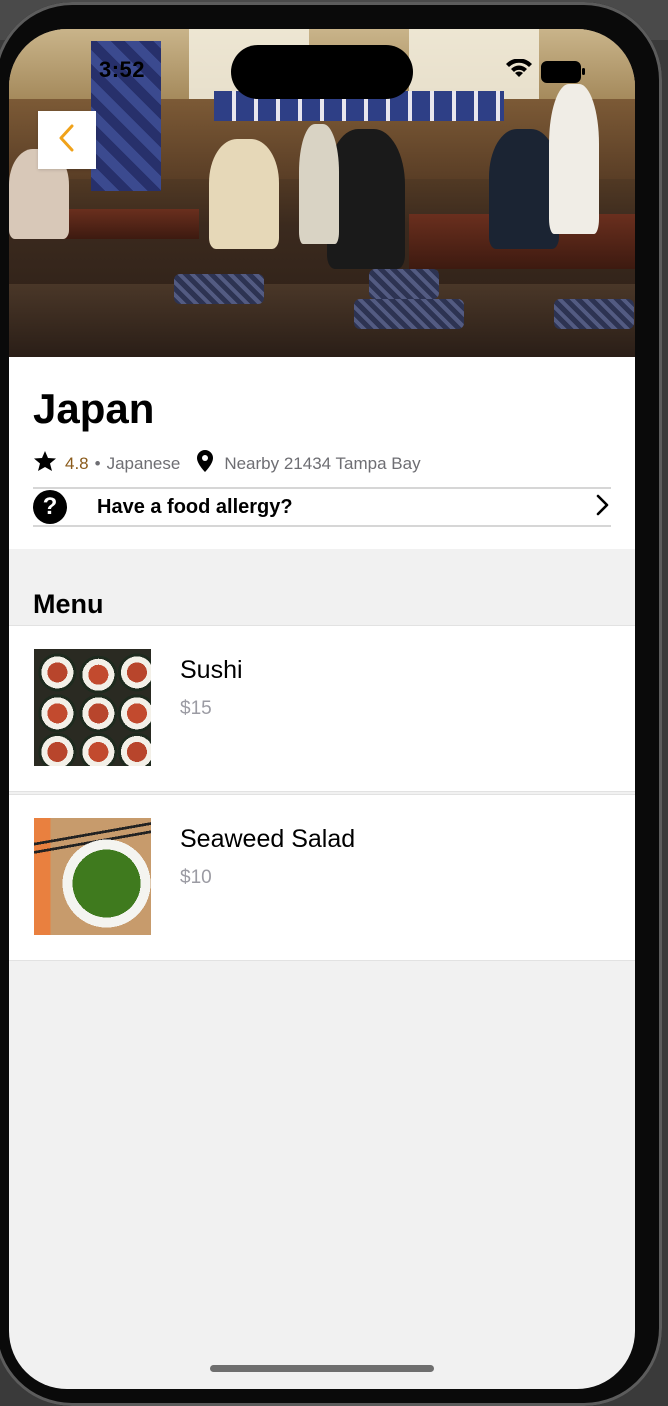  Describe the element at coordinates (45, 463) in the screenshot. I see `star-icon` at that location.